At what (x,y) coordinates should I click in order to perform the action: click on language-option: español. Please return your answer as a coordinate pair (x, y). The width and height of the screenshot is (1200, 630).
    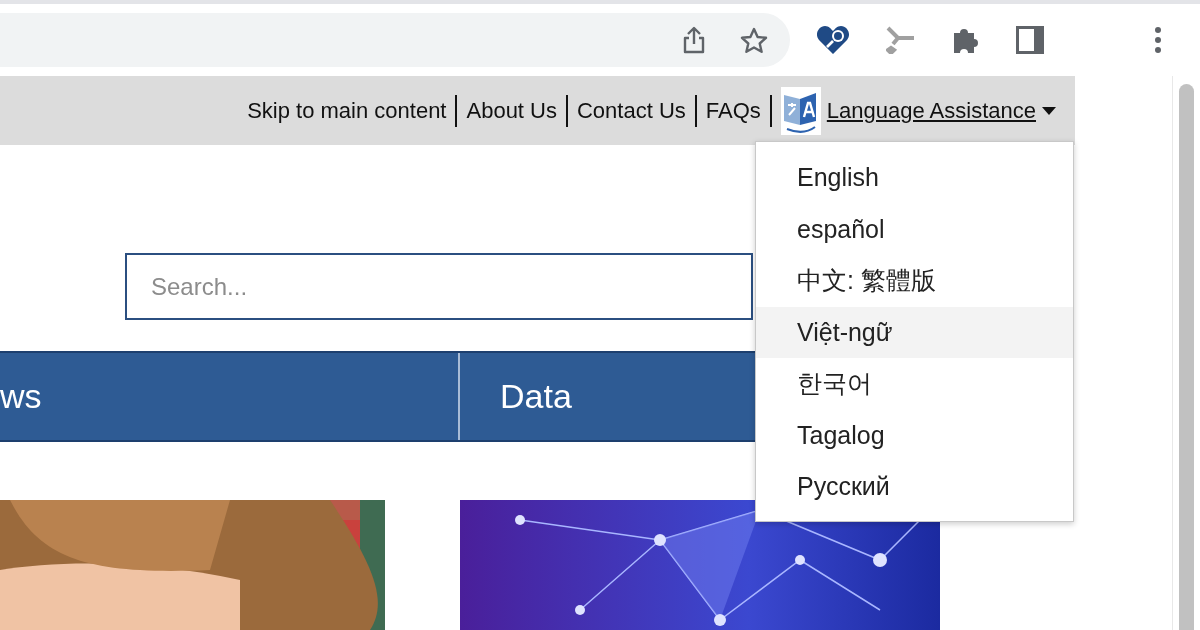
    Looking at the image, I should click on (914, 229).